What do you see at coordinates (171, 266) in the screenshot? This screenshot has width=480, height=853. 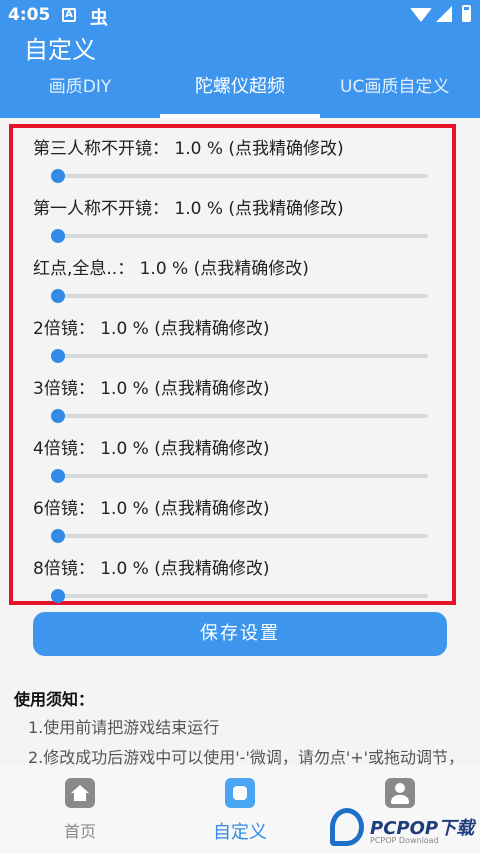 I see `setting-label: 红点,全息..： 1.0 % (点我精确修改)` at bounding box center [171, 266].